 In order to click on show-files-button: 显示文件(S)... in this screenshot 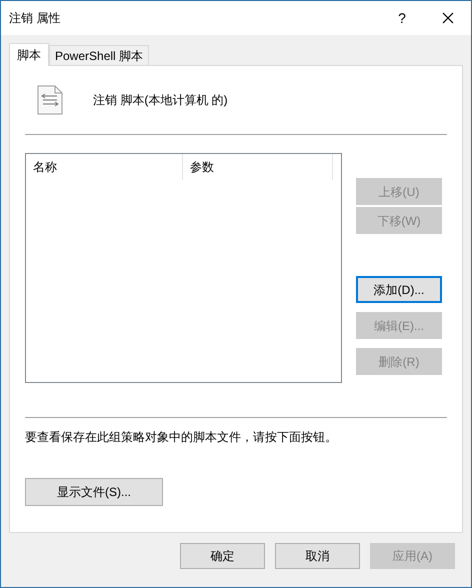, I will do `click(94, 492)`.